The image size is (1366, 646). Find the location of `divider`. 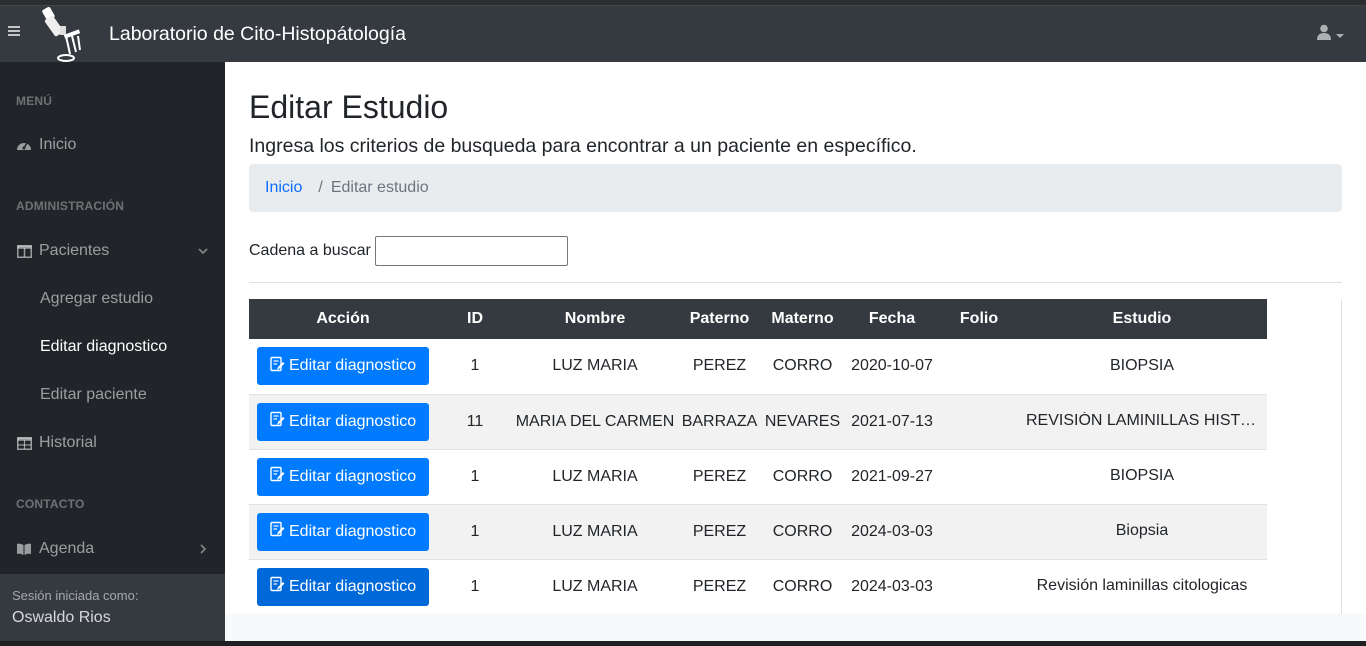

divider is located at coordinates (795, 282).